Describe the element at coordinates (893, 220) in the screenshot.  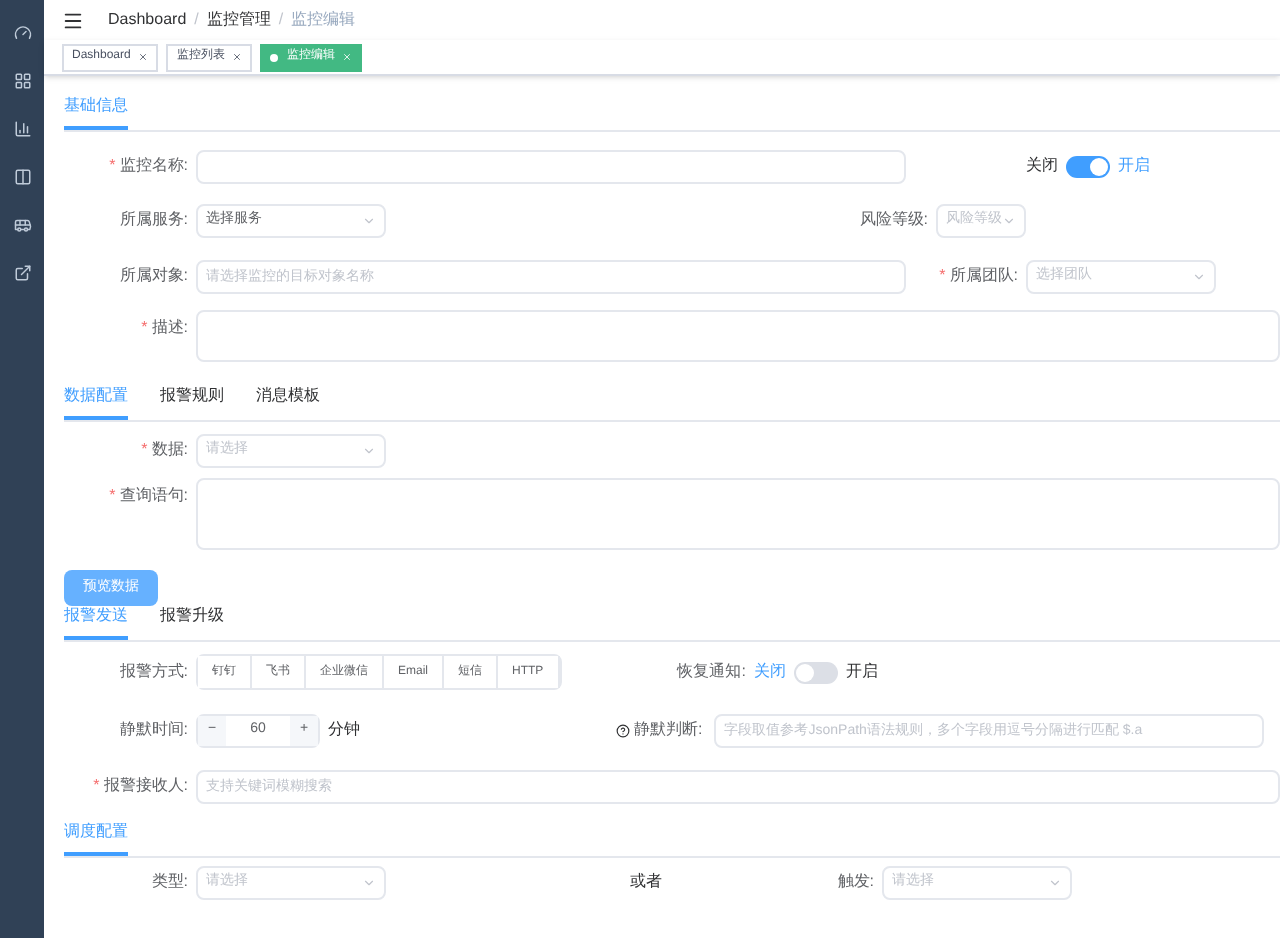
I see `field-label: 风险等级:` at that location.